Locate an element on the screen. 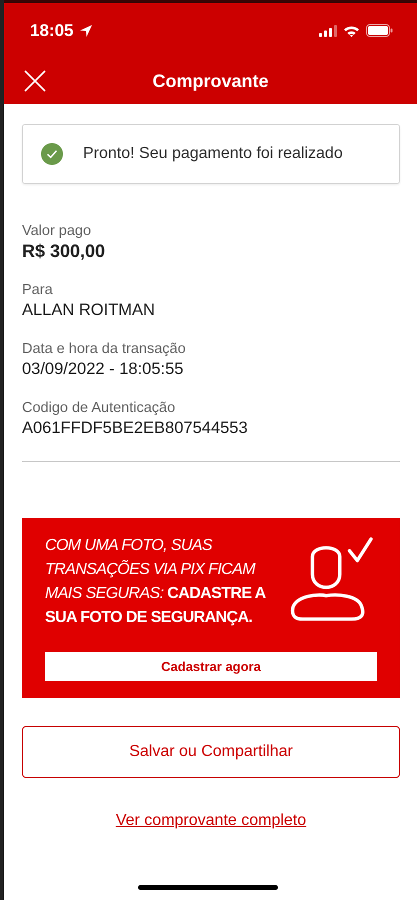 The image size is (417, 900). register-button: Cadastrar agora is located at coordinates (211, 666).